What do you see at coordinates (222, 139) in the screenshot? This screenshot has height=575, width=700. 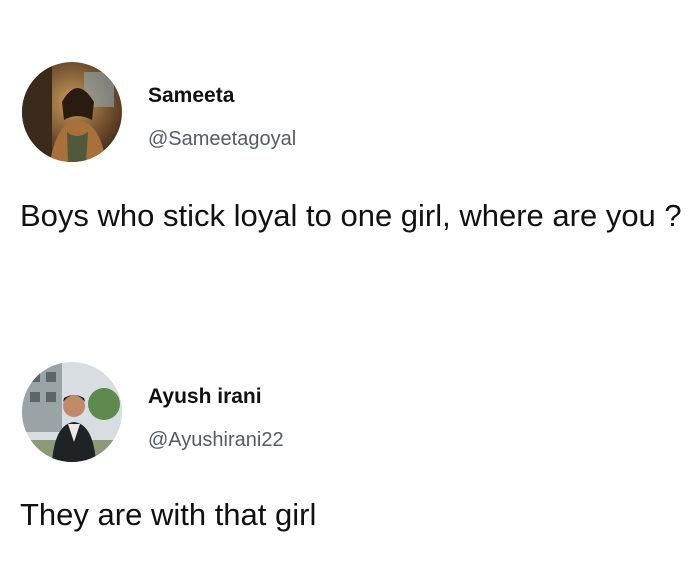 I see `user-handle: @Sameetagoyal` at bounding box center [222, 139].